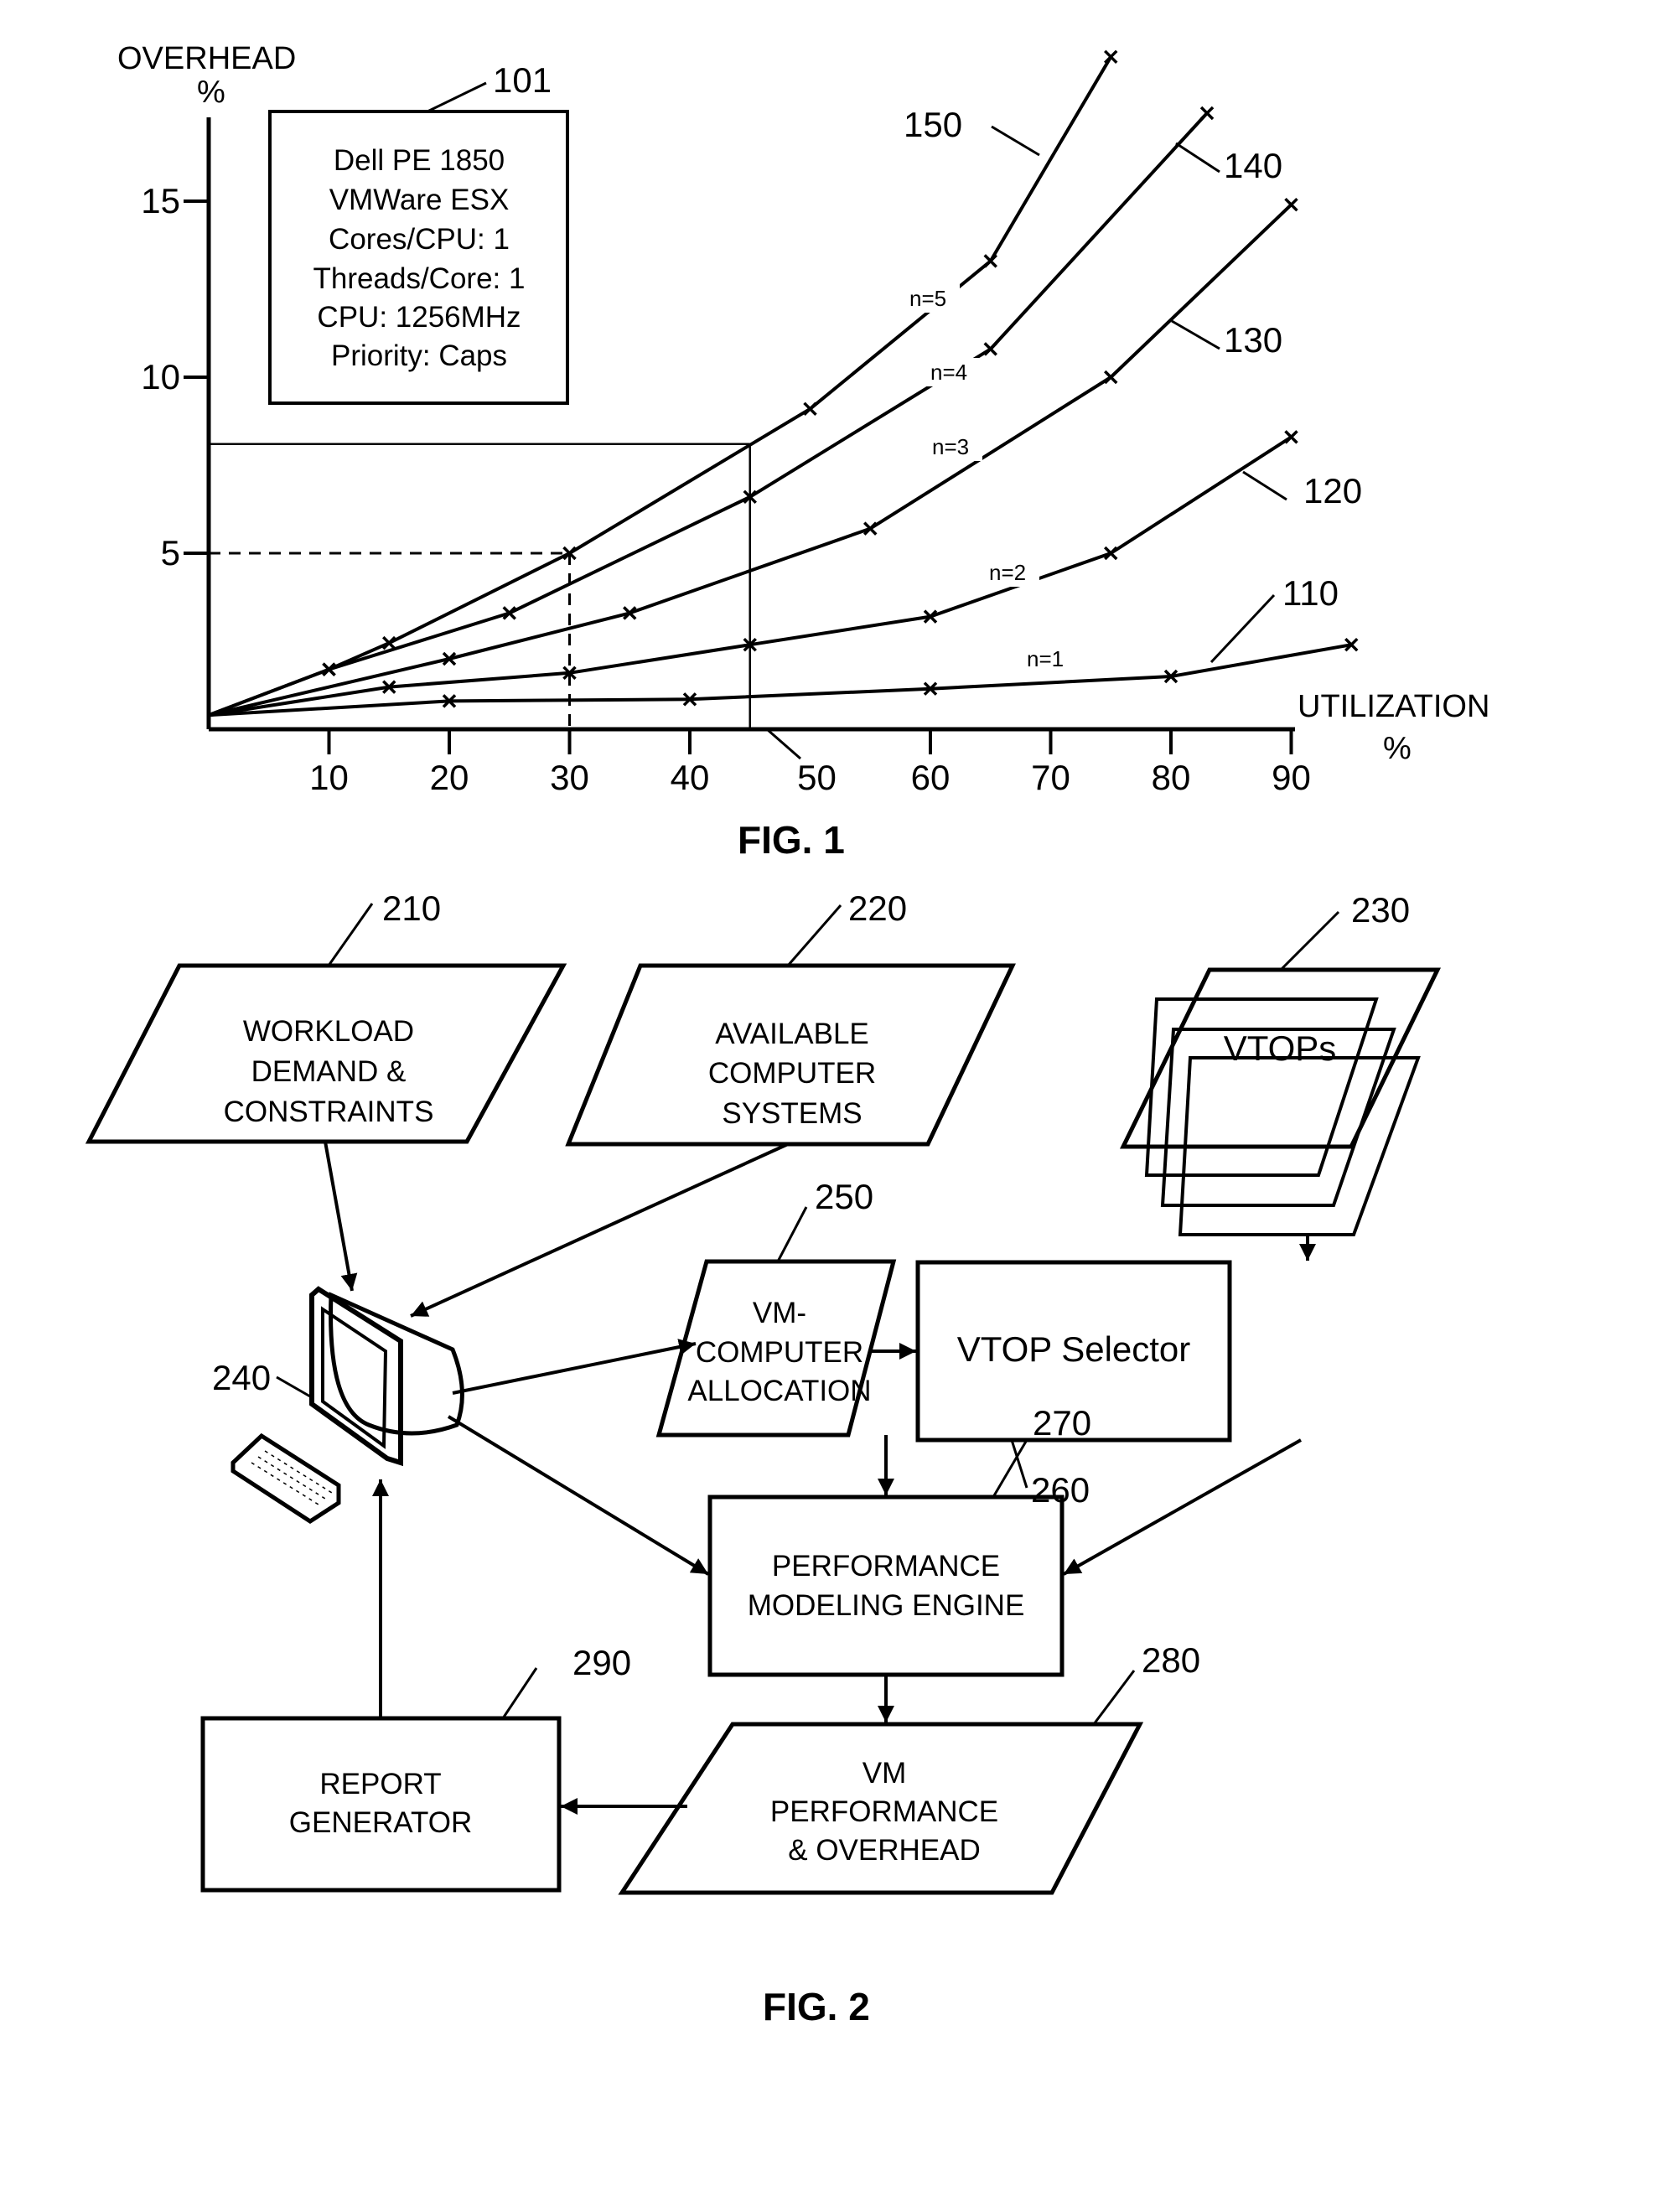 The image size is (1668, 2212). I want to click on series-n1: n=1 110, so click(783, 645).